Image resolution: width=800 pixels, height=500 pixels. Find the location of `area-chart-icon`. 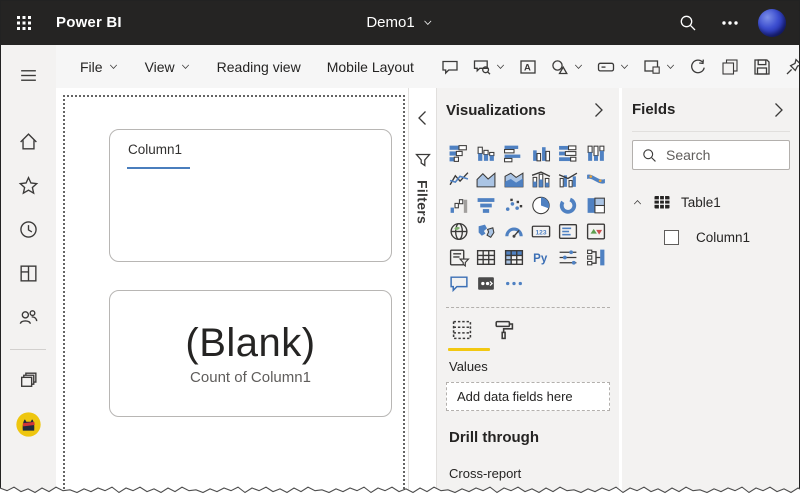

area-chart-icon is located at coordinates (486, 180).